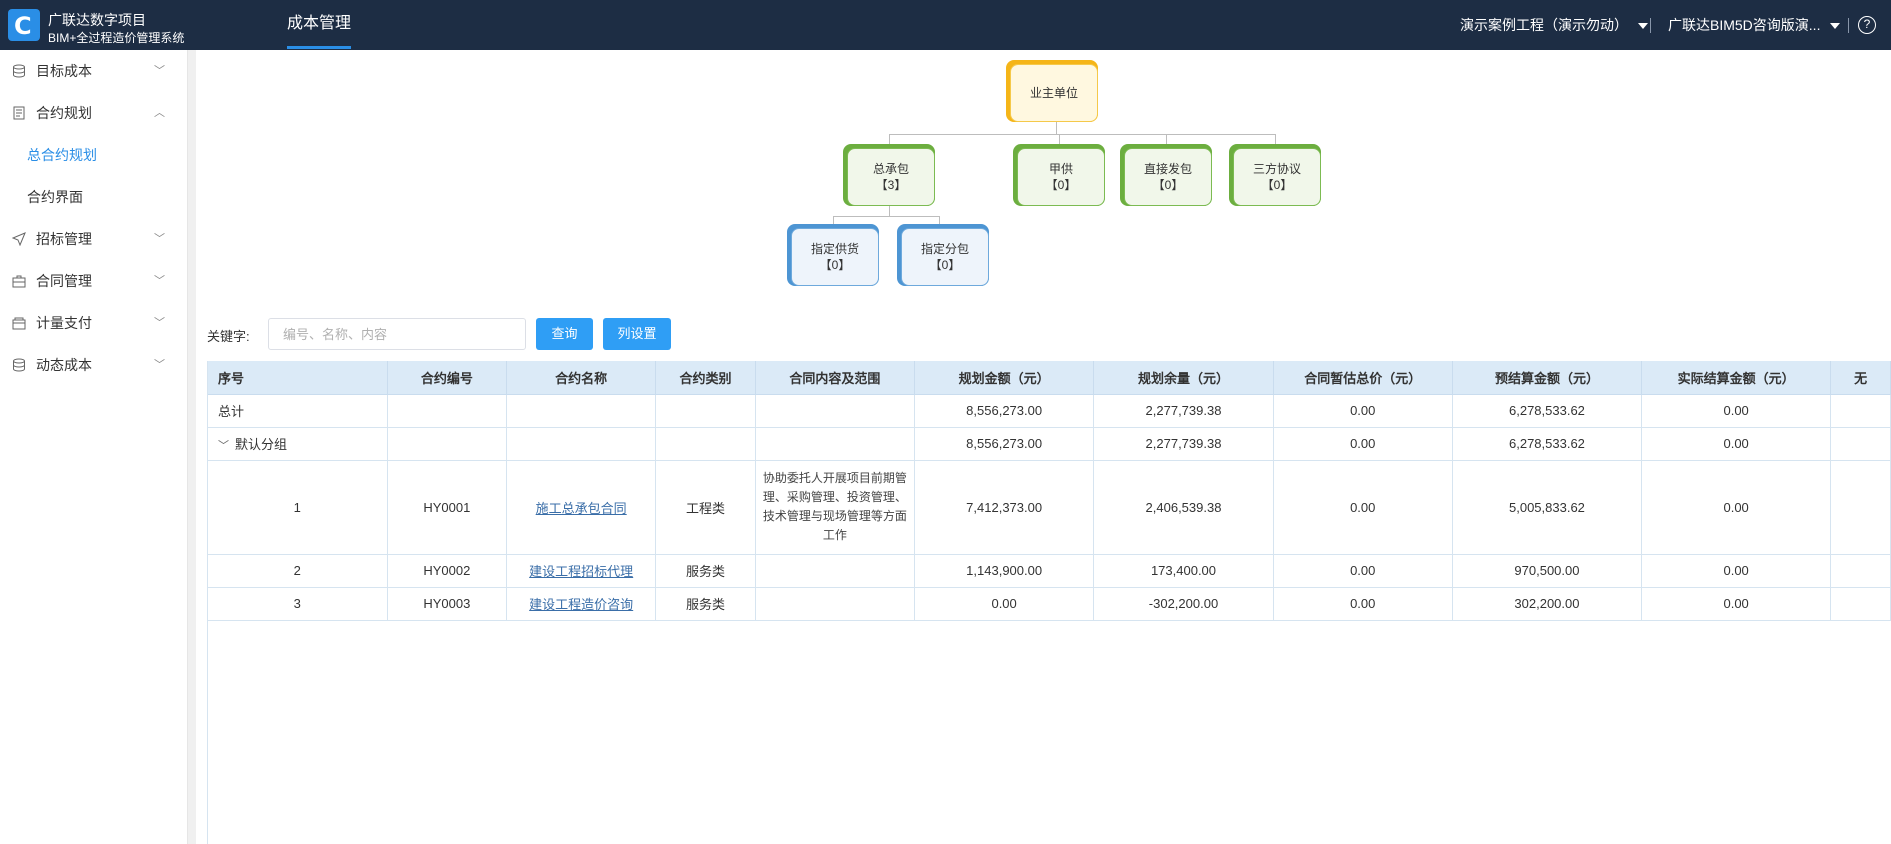 This screenshot has width=1891, height=844. I want to click on cell-group-label: ﹀ 默认分组, so click(298, 444).